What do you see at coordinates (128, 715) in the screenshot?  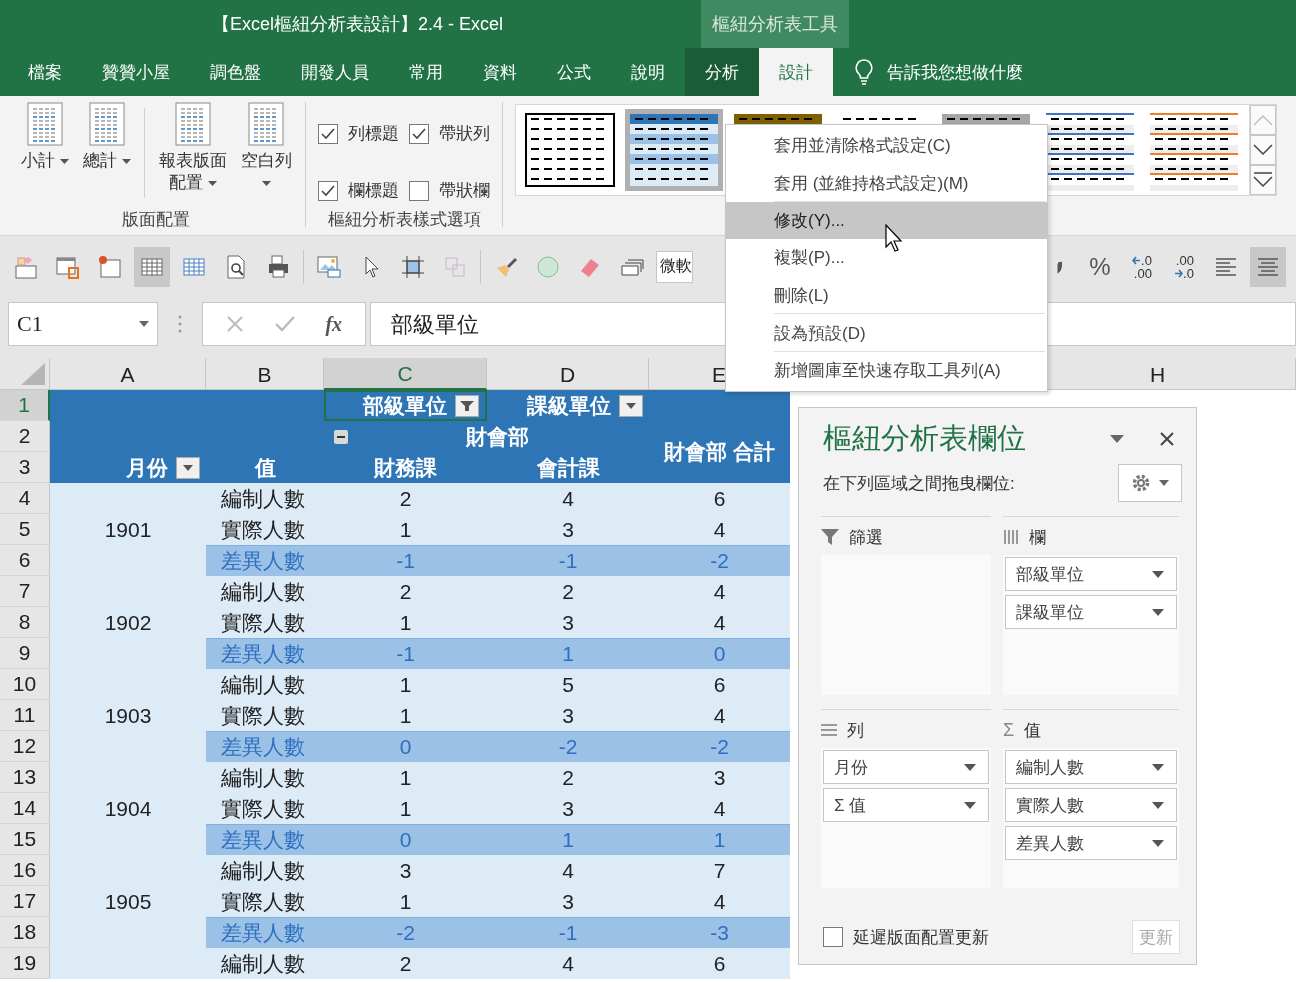 I see `table-cell: 1903` at bounding box center [128, 715].